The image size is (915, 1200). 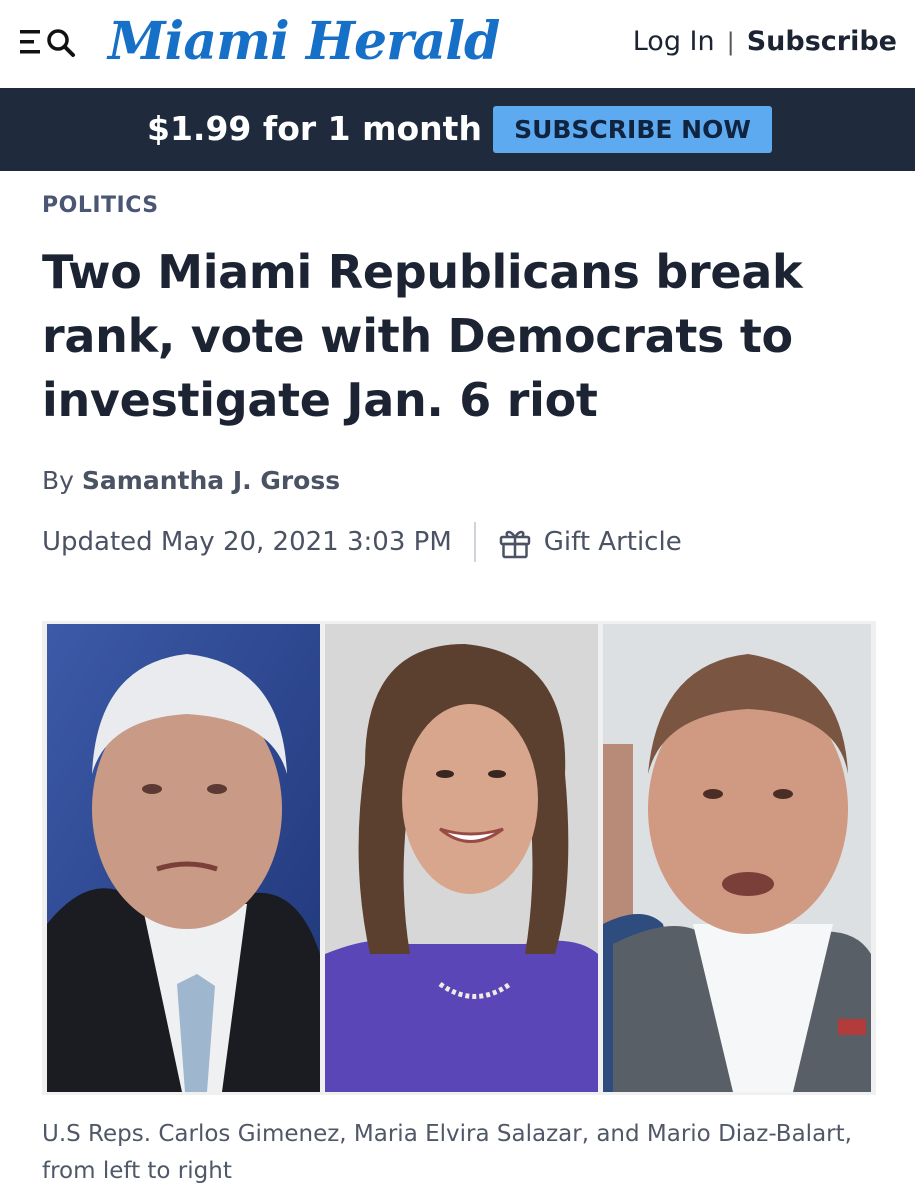 I want to click on photo-panel-left, so click(x=183, y=858).